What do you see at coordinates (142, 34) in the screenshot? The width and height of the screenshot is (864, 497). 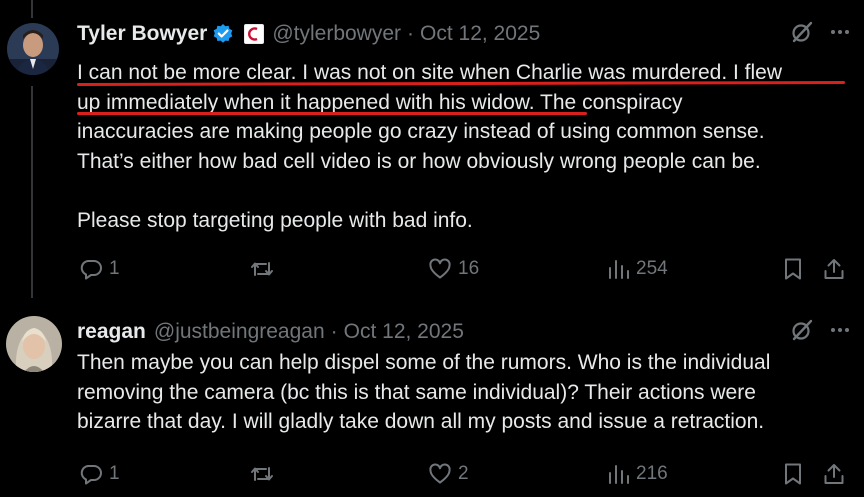 I see `author-name: Tyler Bowyer` at bounding box center [142, 34].